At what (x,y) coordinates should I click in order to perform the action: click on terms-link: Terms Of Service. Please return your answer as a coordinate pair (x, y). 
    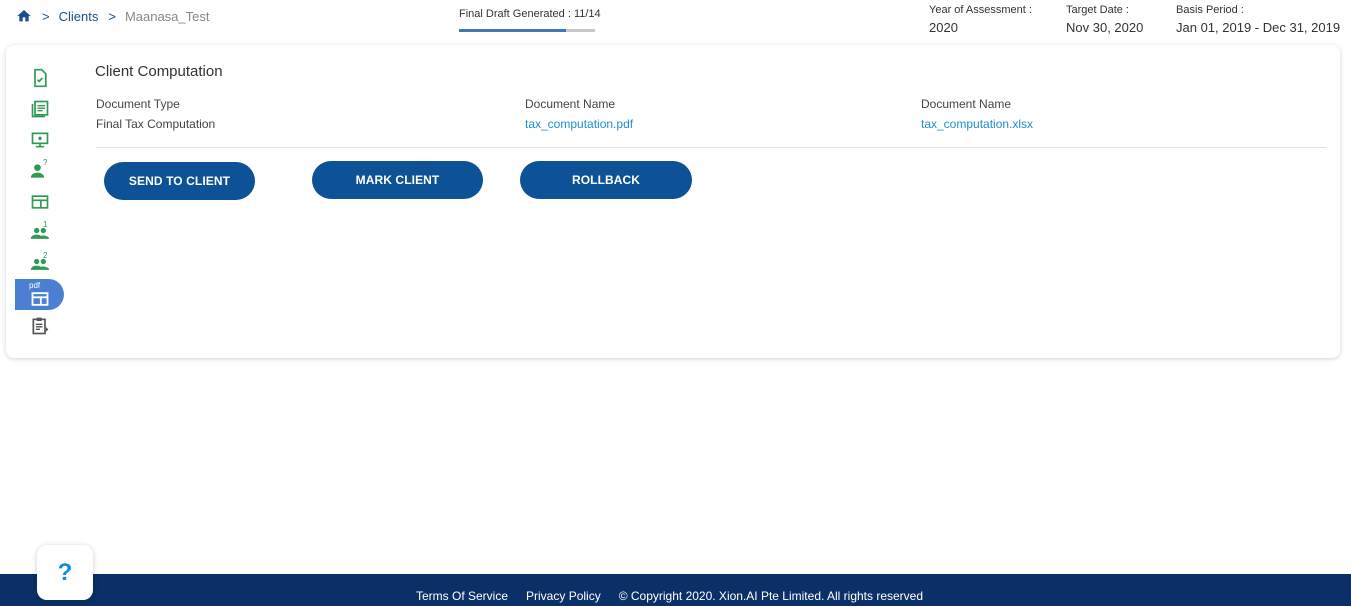
    Looking at the image, I should click on (462, 596).